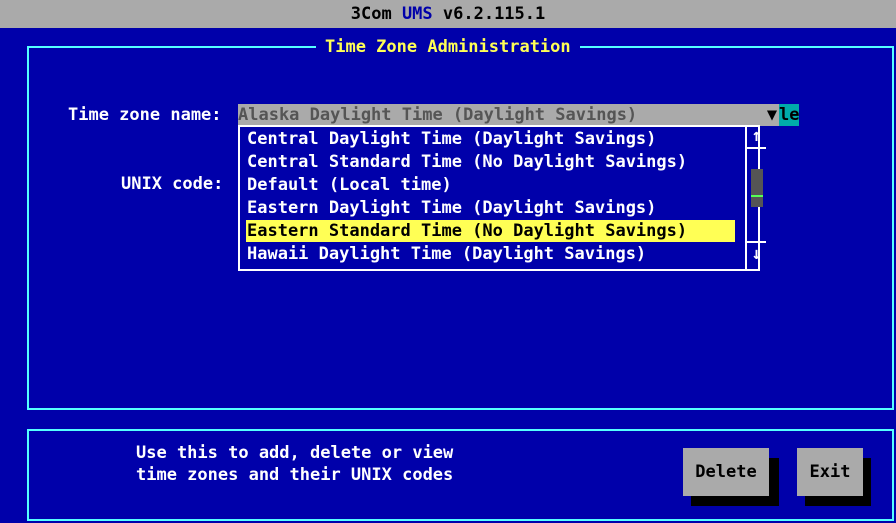 Image resolution: width=896 pixels, height=523 pixels. What do you see at coordinates (756, 148) in the screenshot?
I see `scrollbar-divider` at bounding box center [756, 148].